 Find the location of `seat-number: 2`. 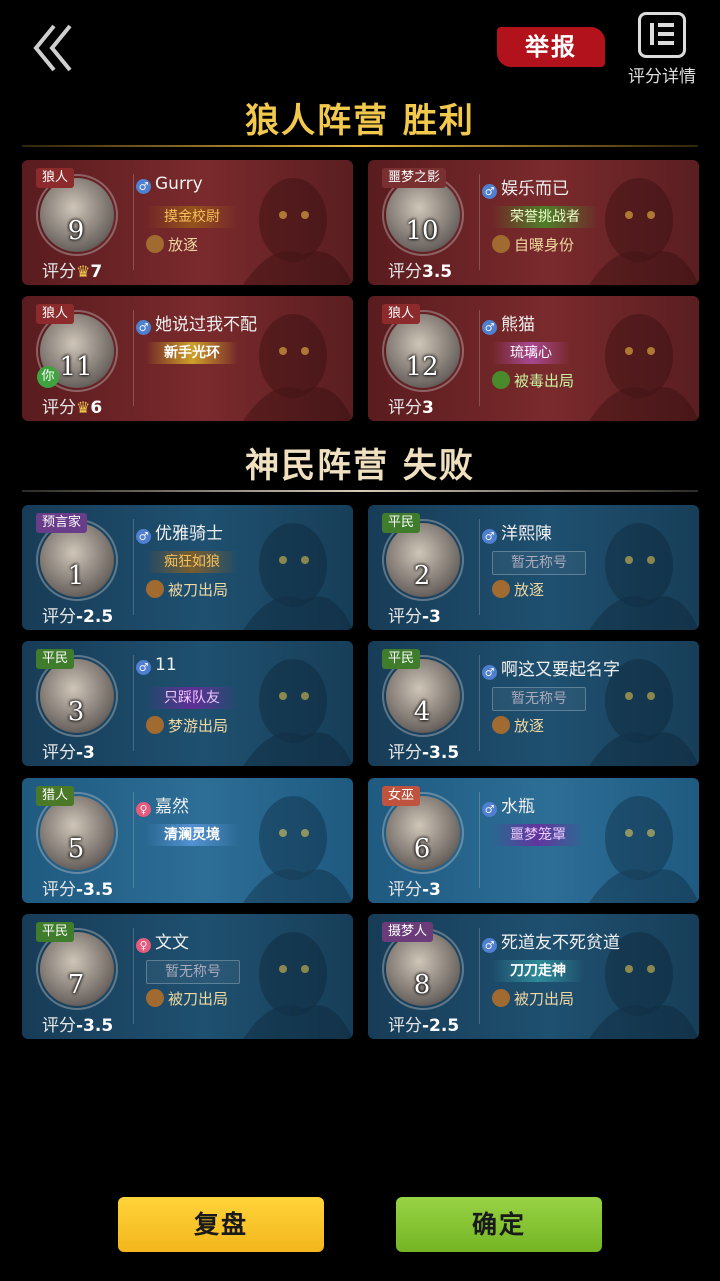

seat-number: 2 is located at coordinates (422, 576).